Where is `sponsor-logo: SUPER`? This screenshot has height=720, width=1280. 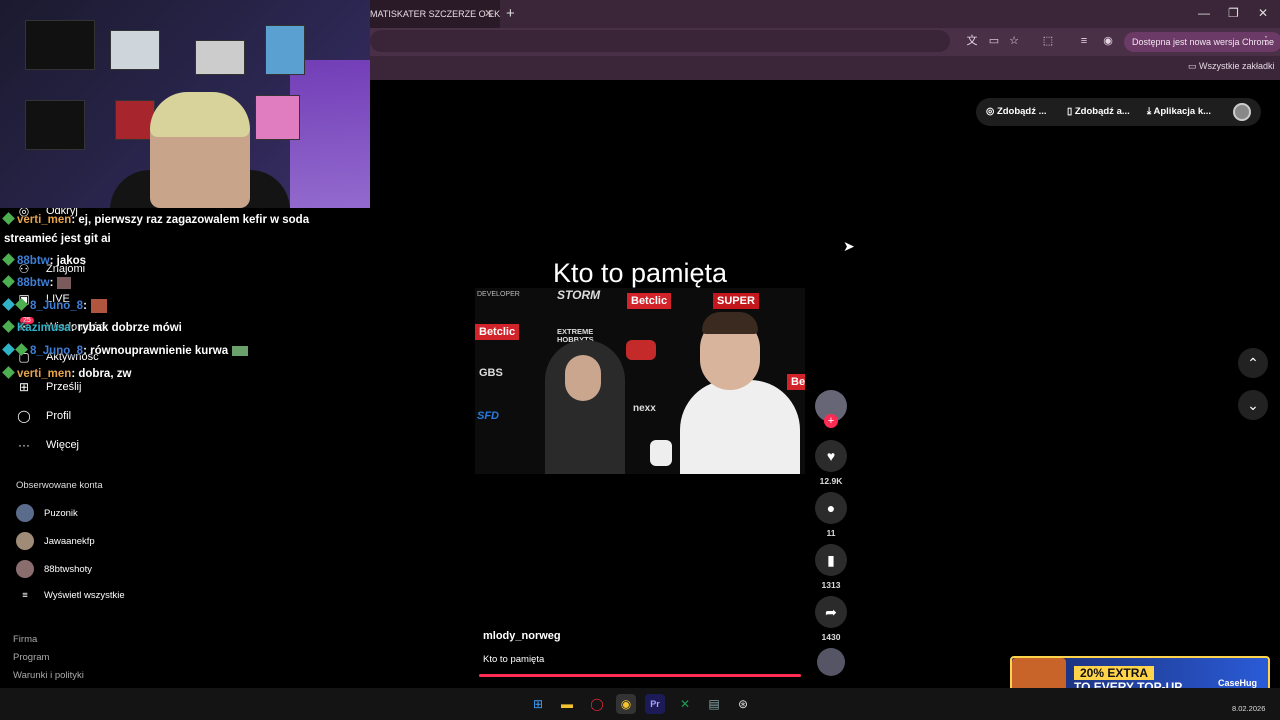
sponsor-logo: SUPER is located at coordinates (736, 301).